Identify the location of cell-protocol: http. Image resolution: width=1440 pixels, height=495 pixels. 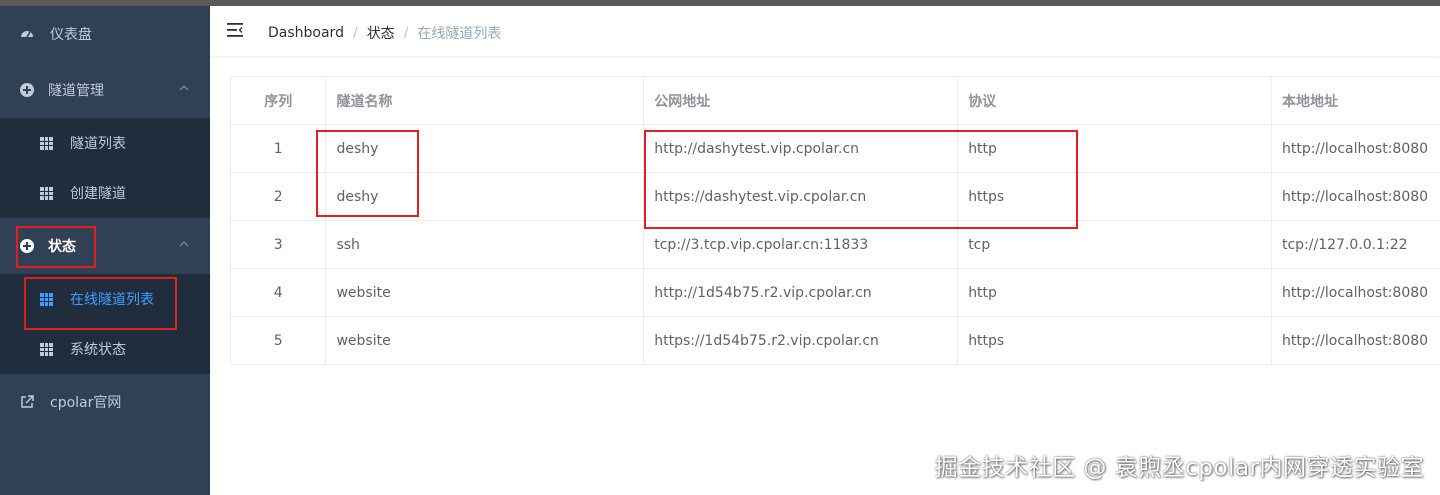
(1114, 292).